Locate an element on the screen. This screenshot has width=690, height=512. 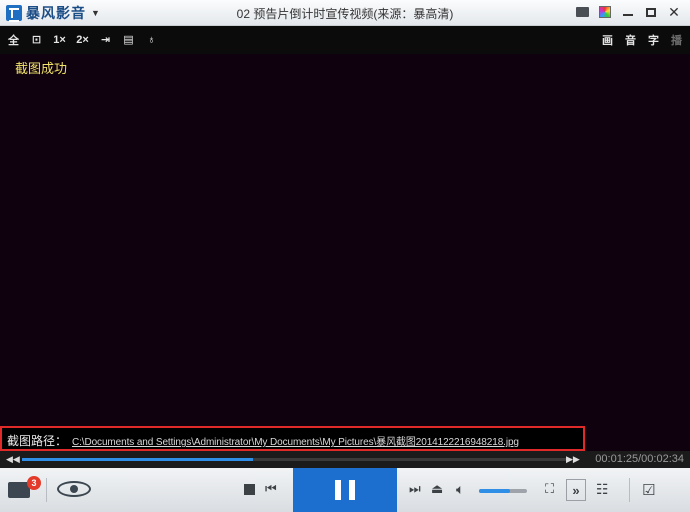
light-button: ♁ is located at coordinates (151, 39).